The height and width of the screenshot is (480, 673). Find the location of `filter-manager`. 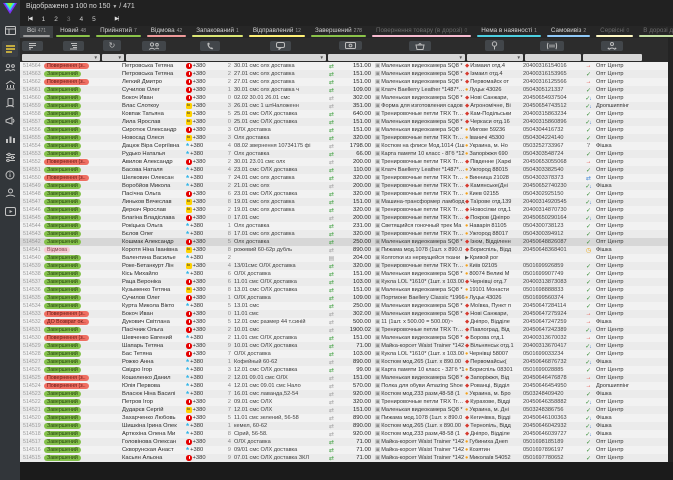

filter-manager is located at coordinates (612, 57).